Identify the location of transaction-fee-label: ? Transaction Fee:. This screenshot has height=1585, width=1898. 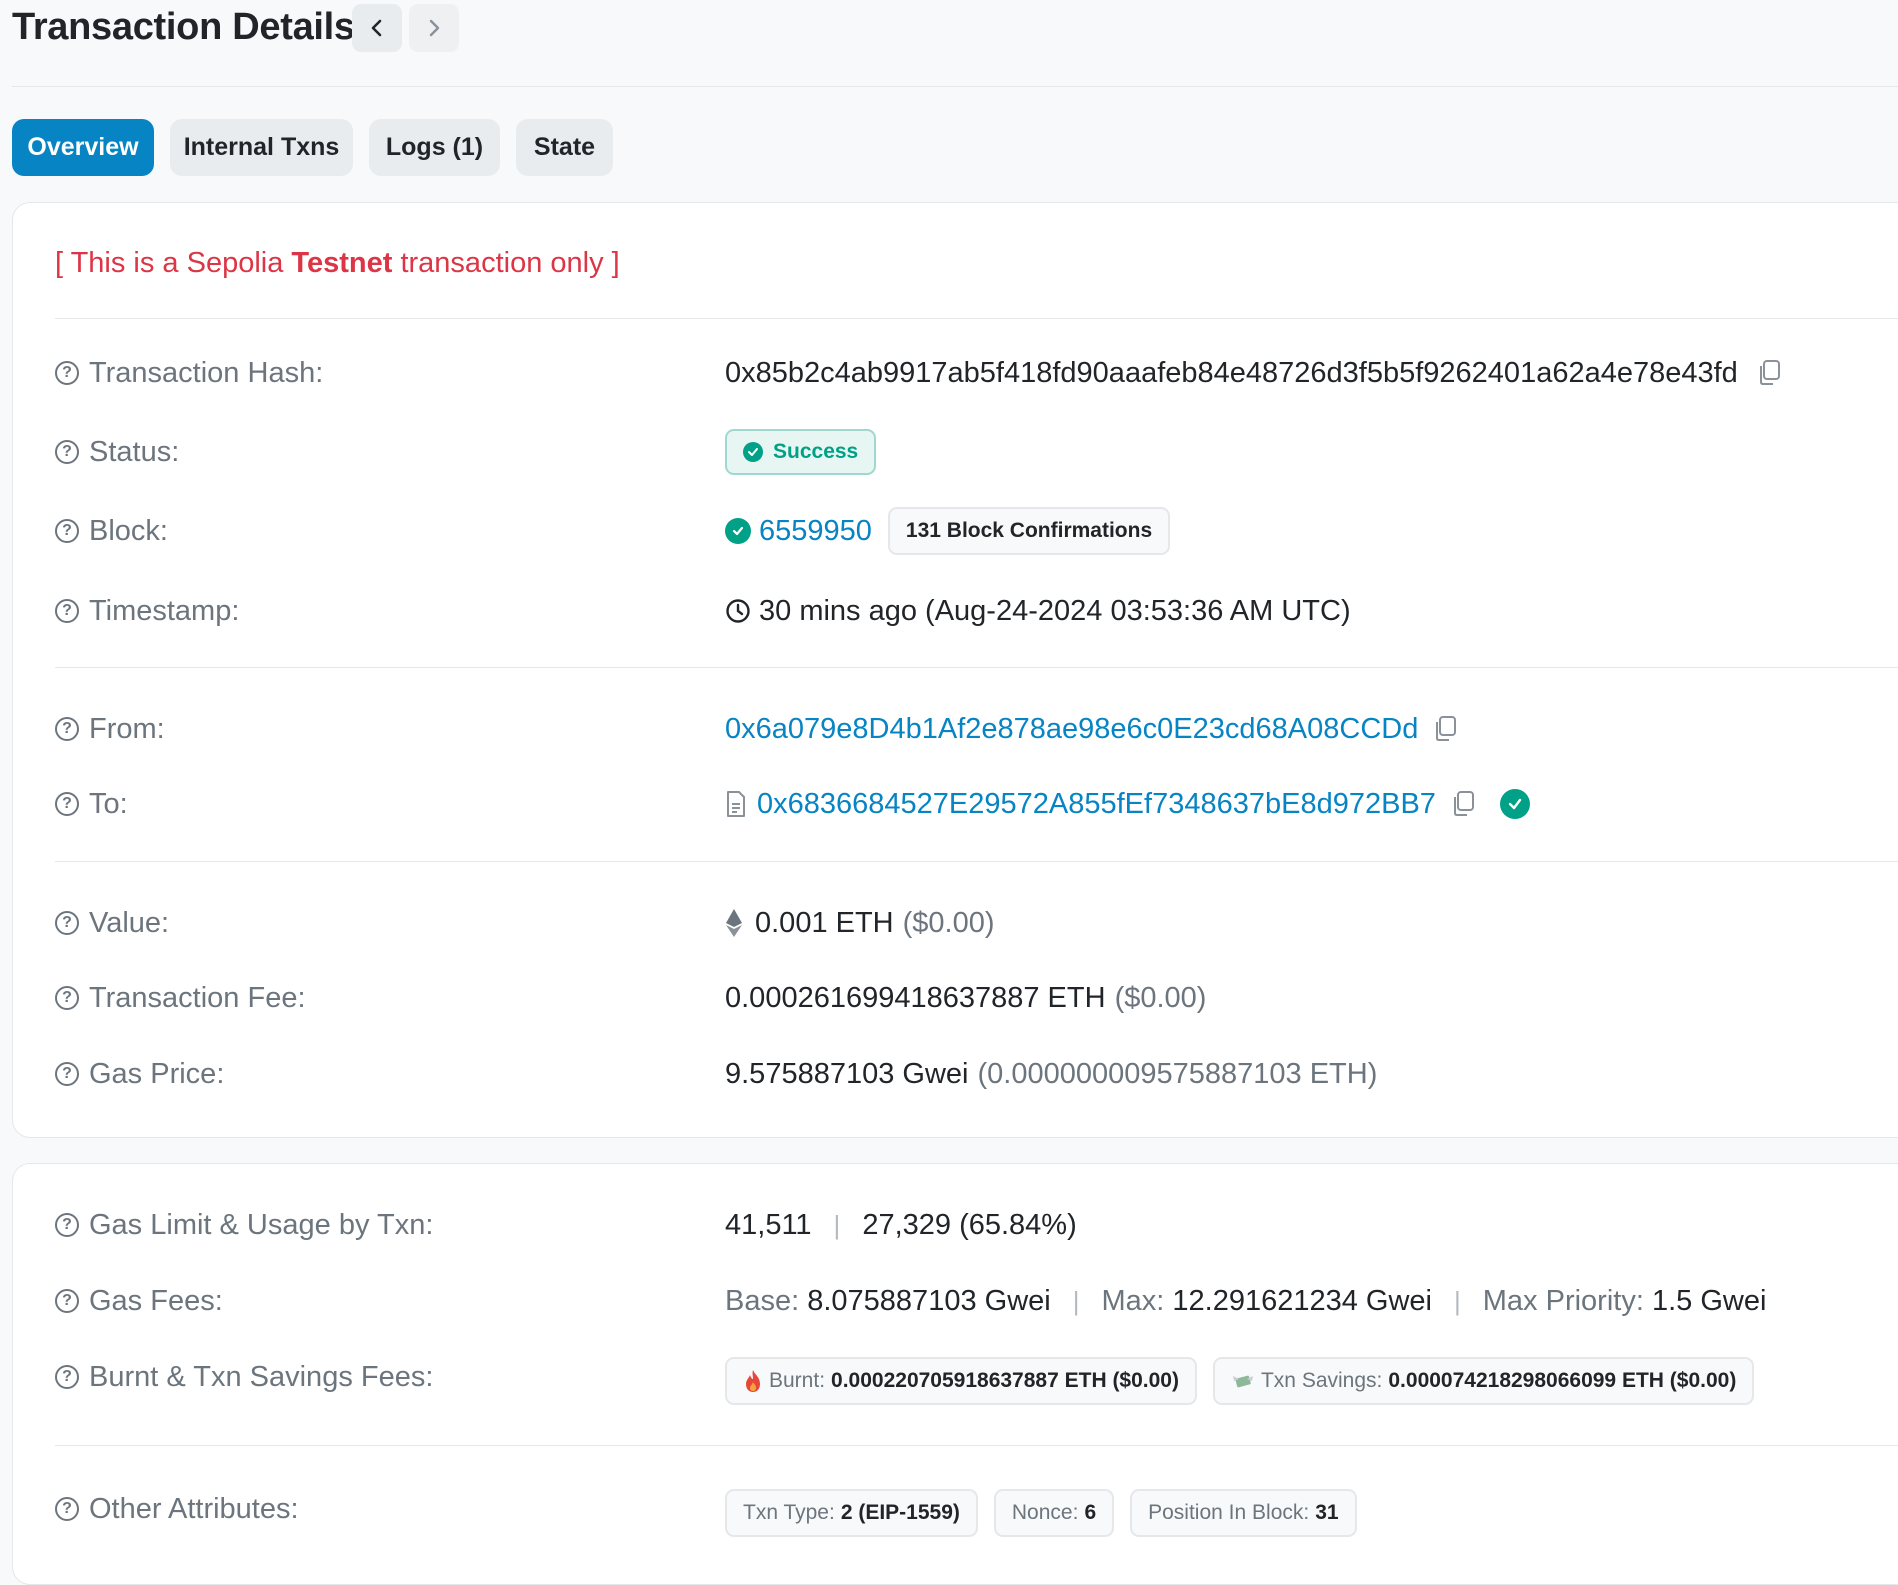
(180, 998).